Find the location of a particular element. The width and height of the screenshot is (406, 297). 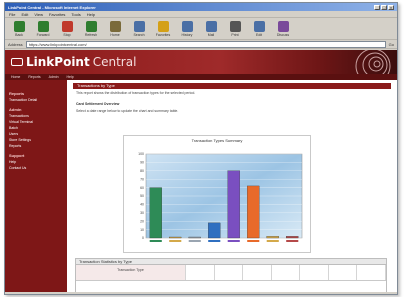

toolbar-button-refresh: Refresh is located at coordinates (91, 29).